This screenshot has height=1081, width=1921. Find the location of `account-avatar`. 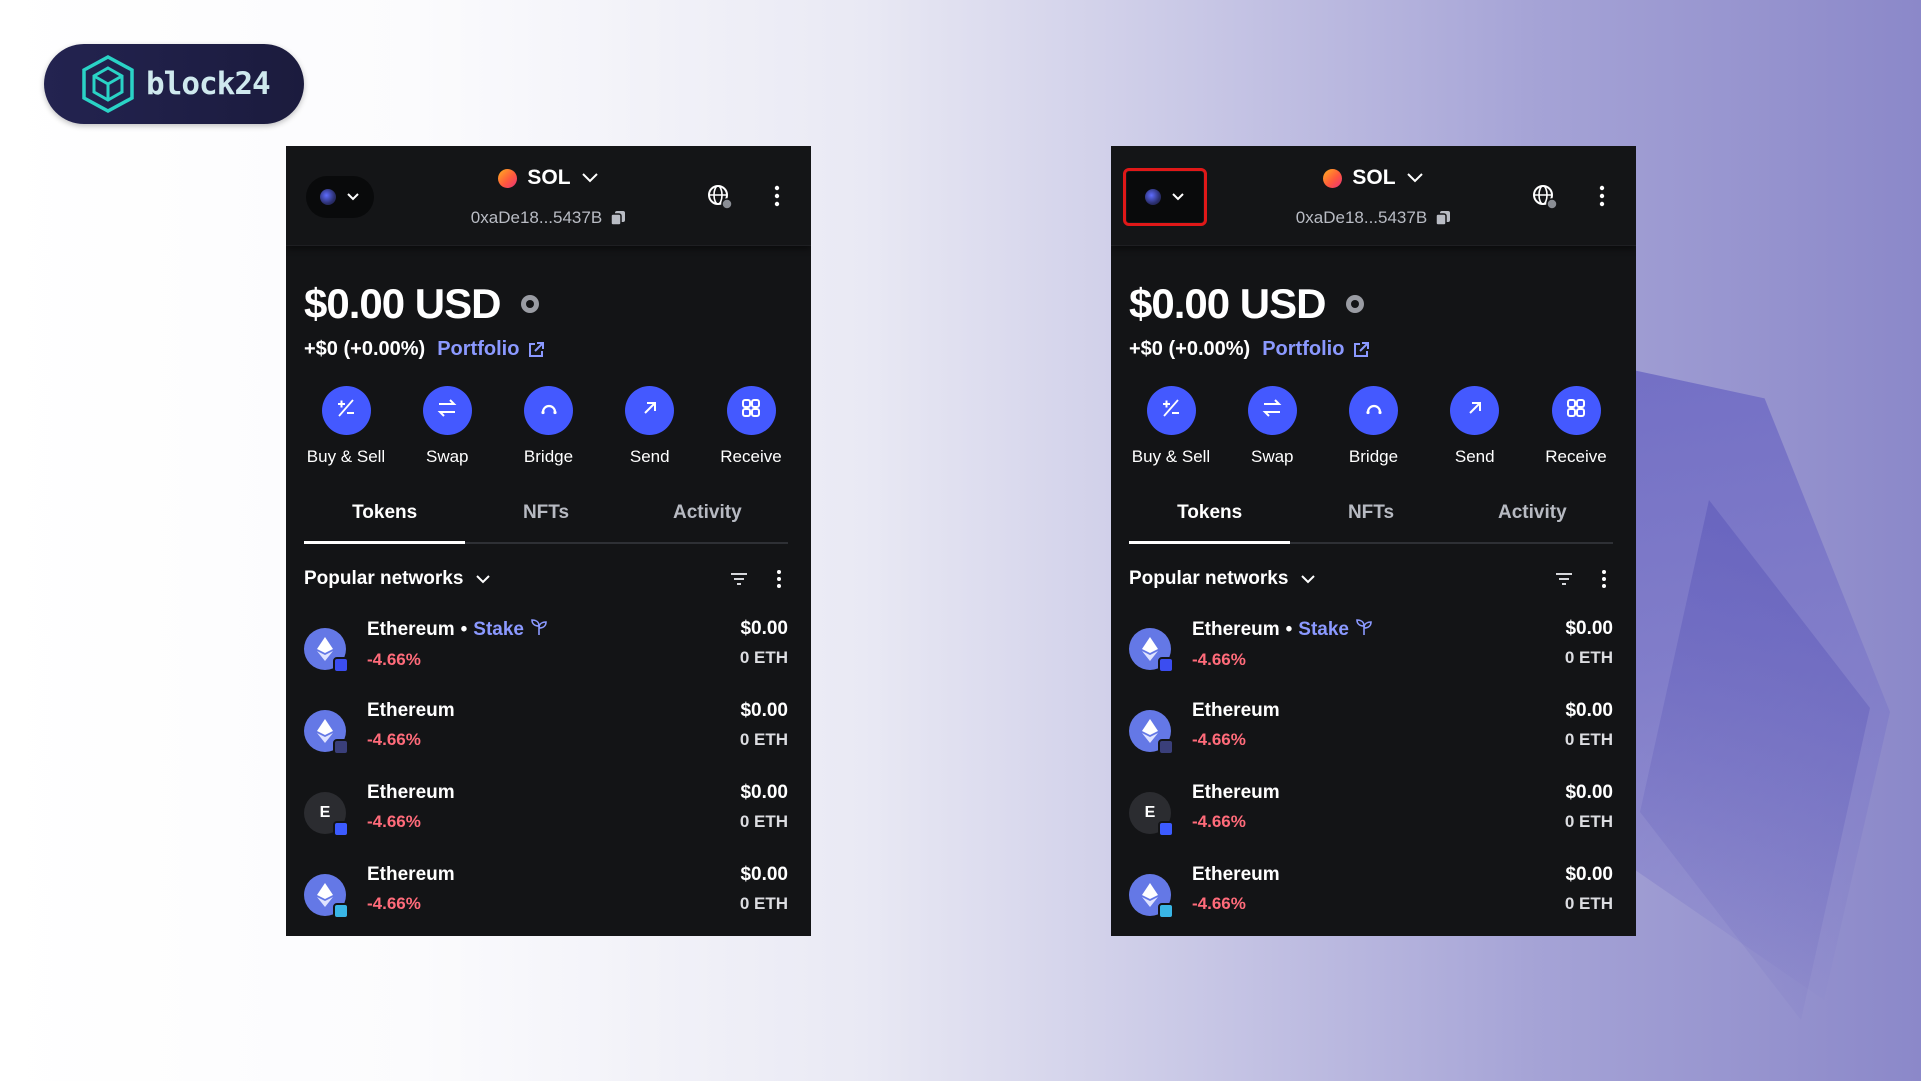

account-avatar is located at coordinates (328, 197).